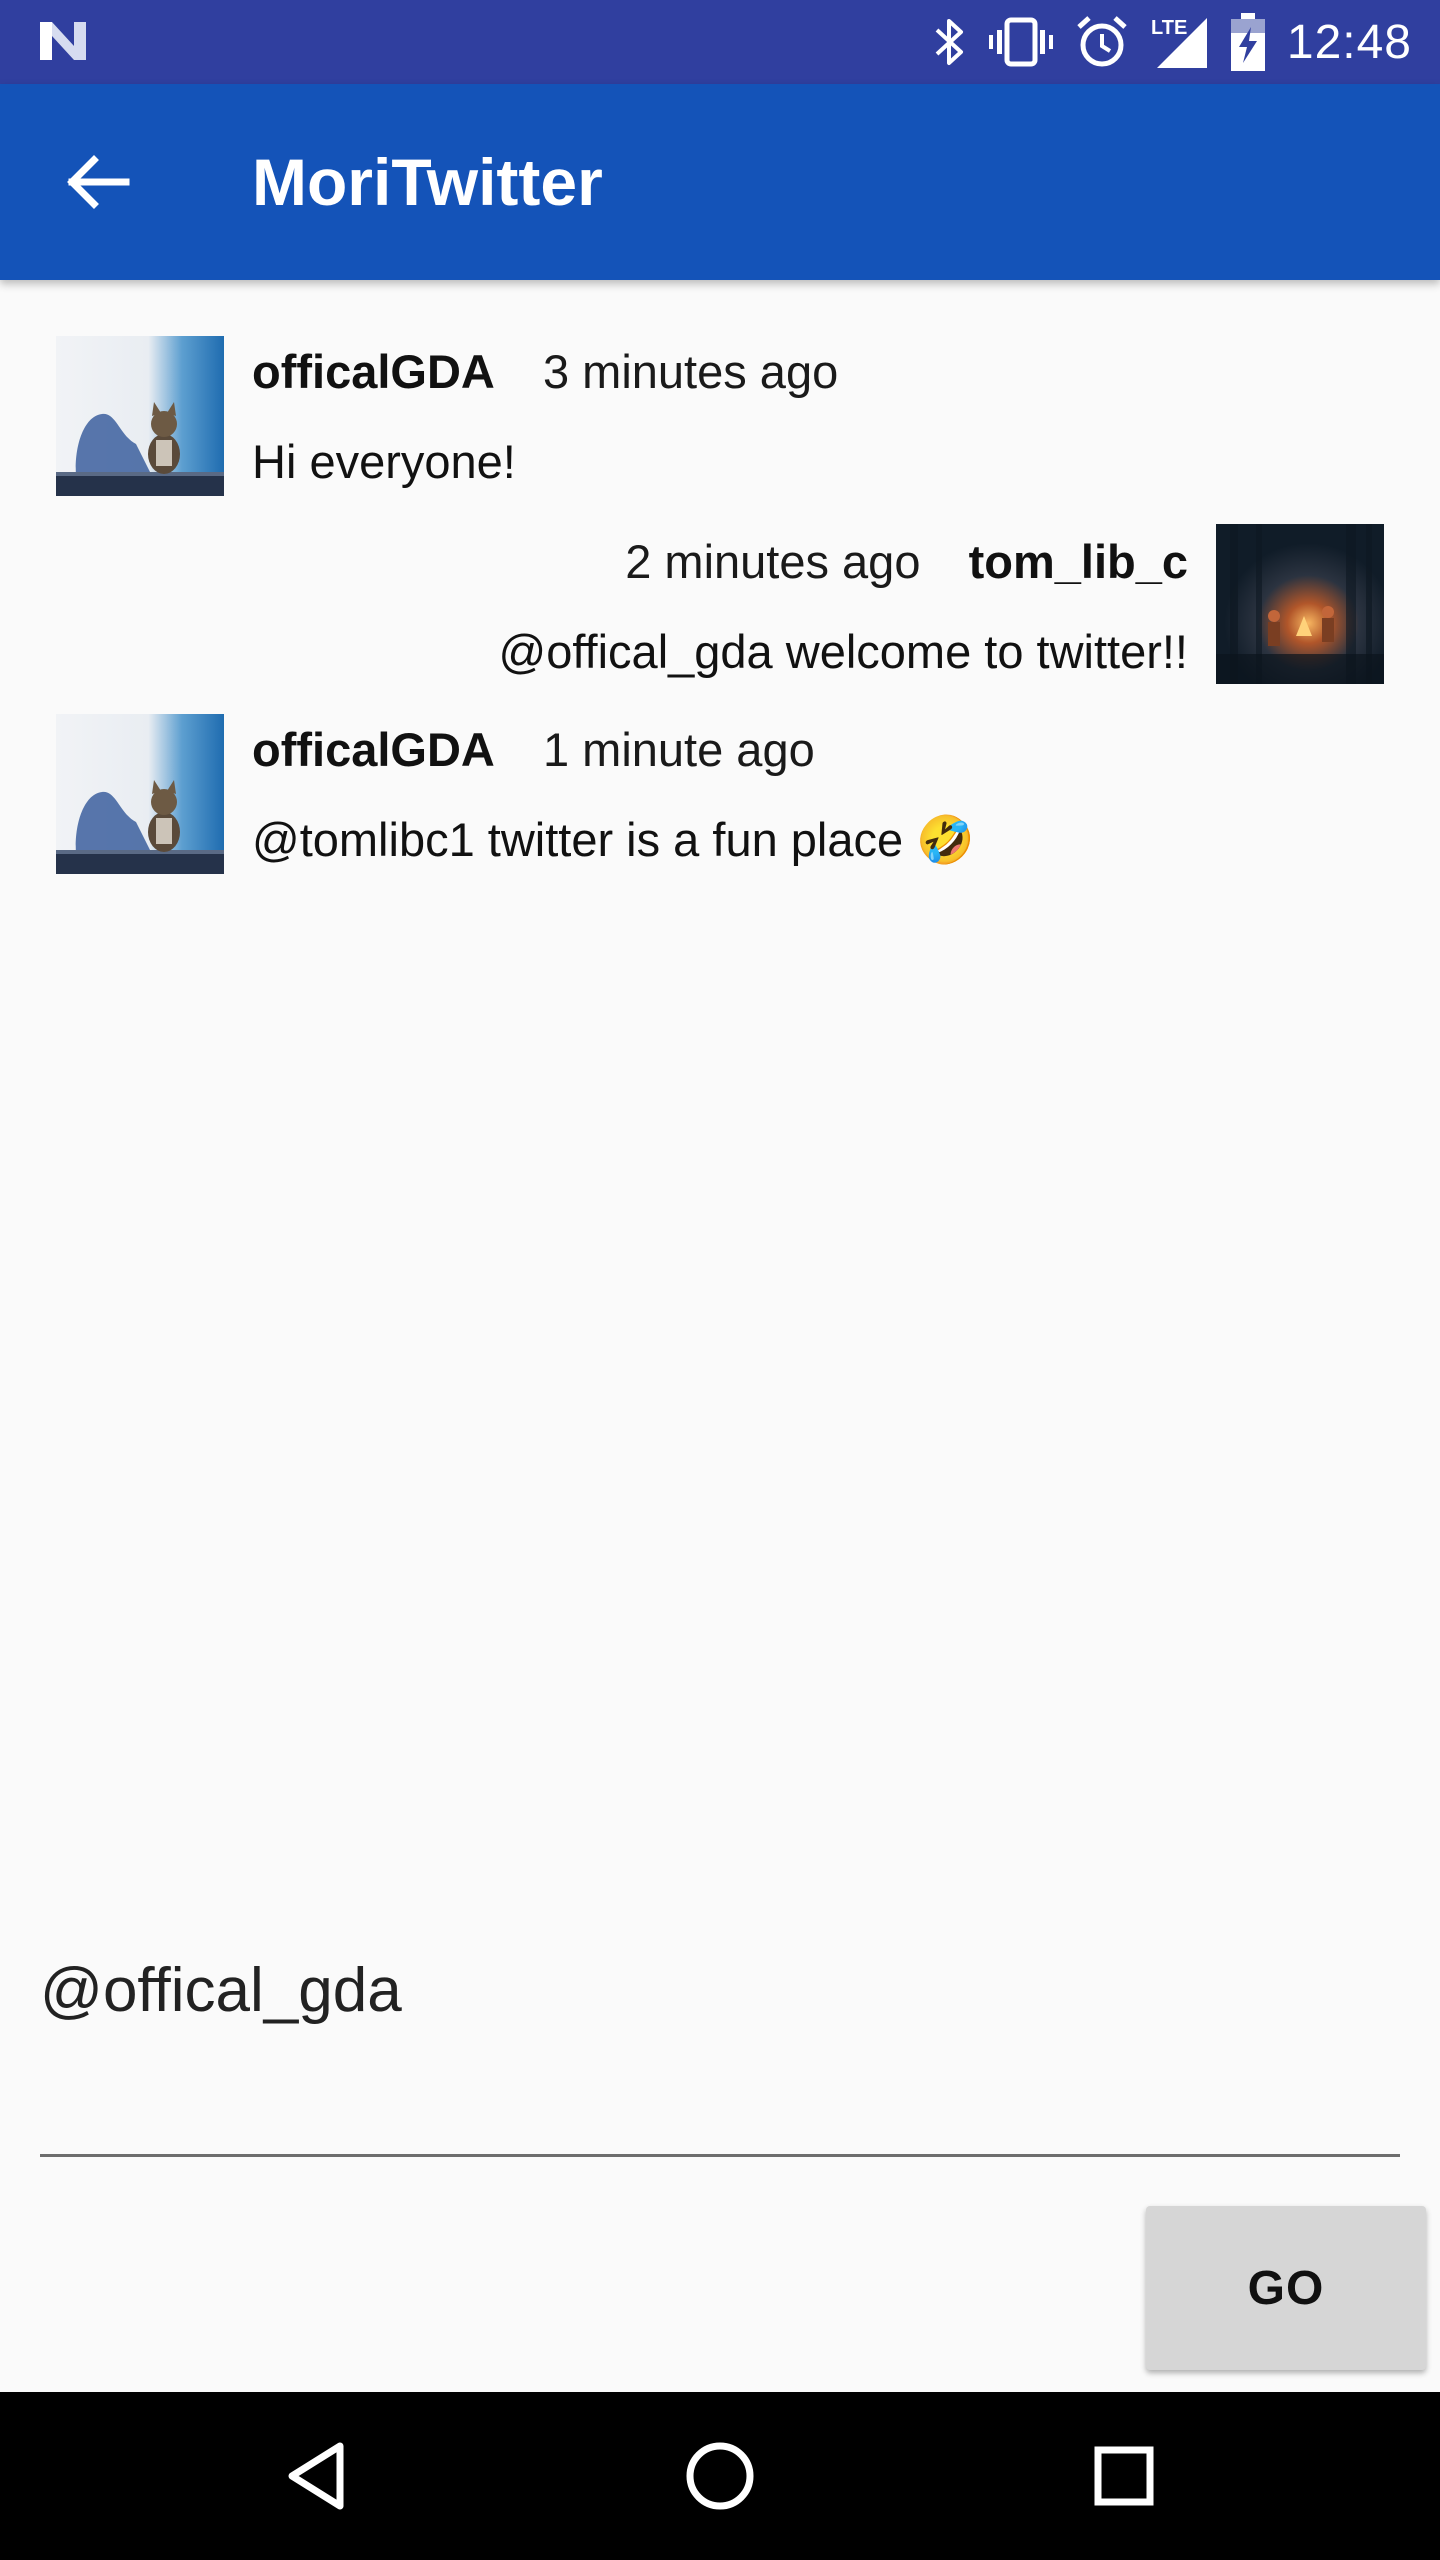 The height and width of the screenshot is (2560, 1440). What do you see at coordinates (720, 1990) in the screenshot?
I see `tweet-input` at bounding box center [720, 1990].